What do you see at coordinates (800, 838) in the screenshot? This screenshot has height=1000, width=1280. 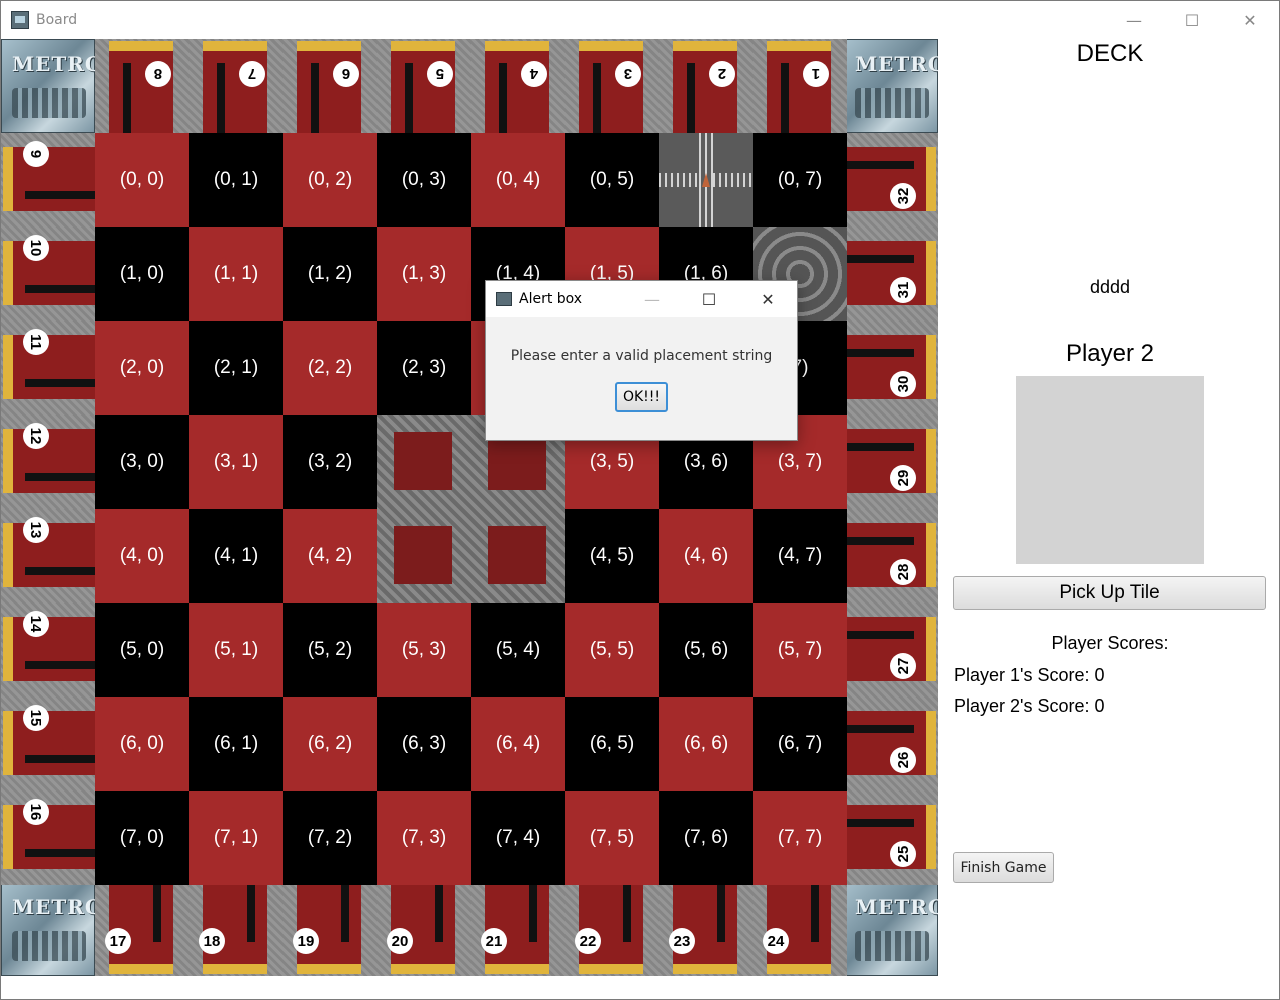 I see `board-cell: (7, 7)` at bounding box center [800, 838].